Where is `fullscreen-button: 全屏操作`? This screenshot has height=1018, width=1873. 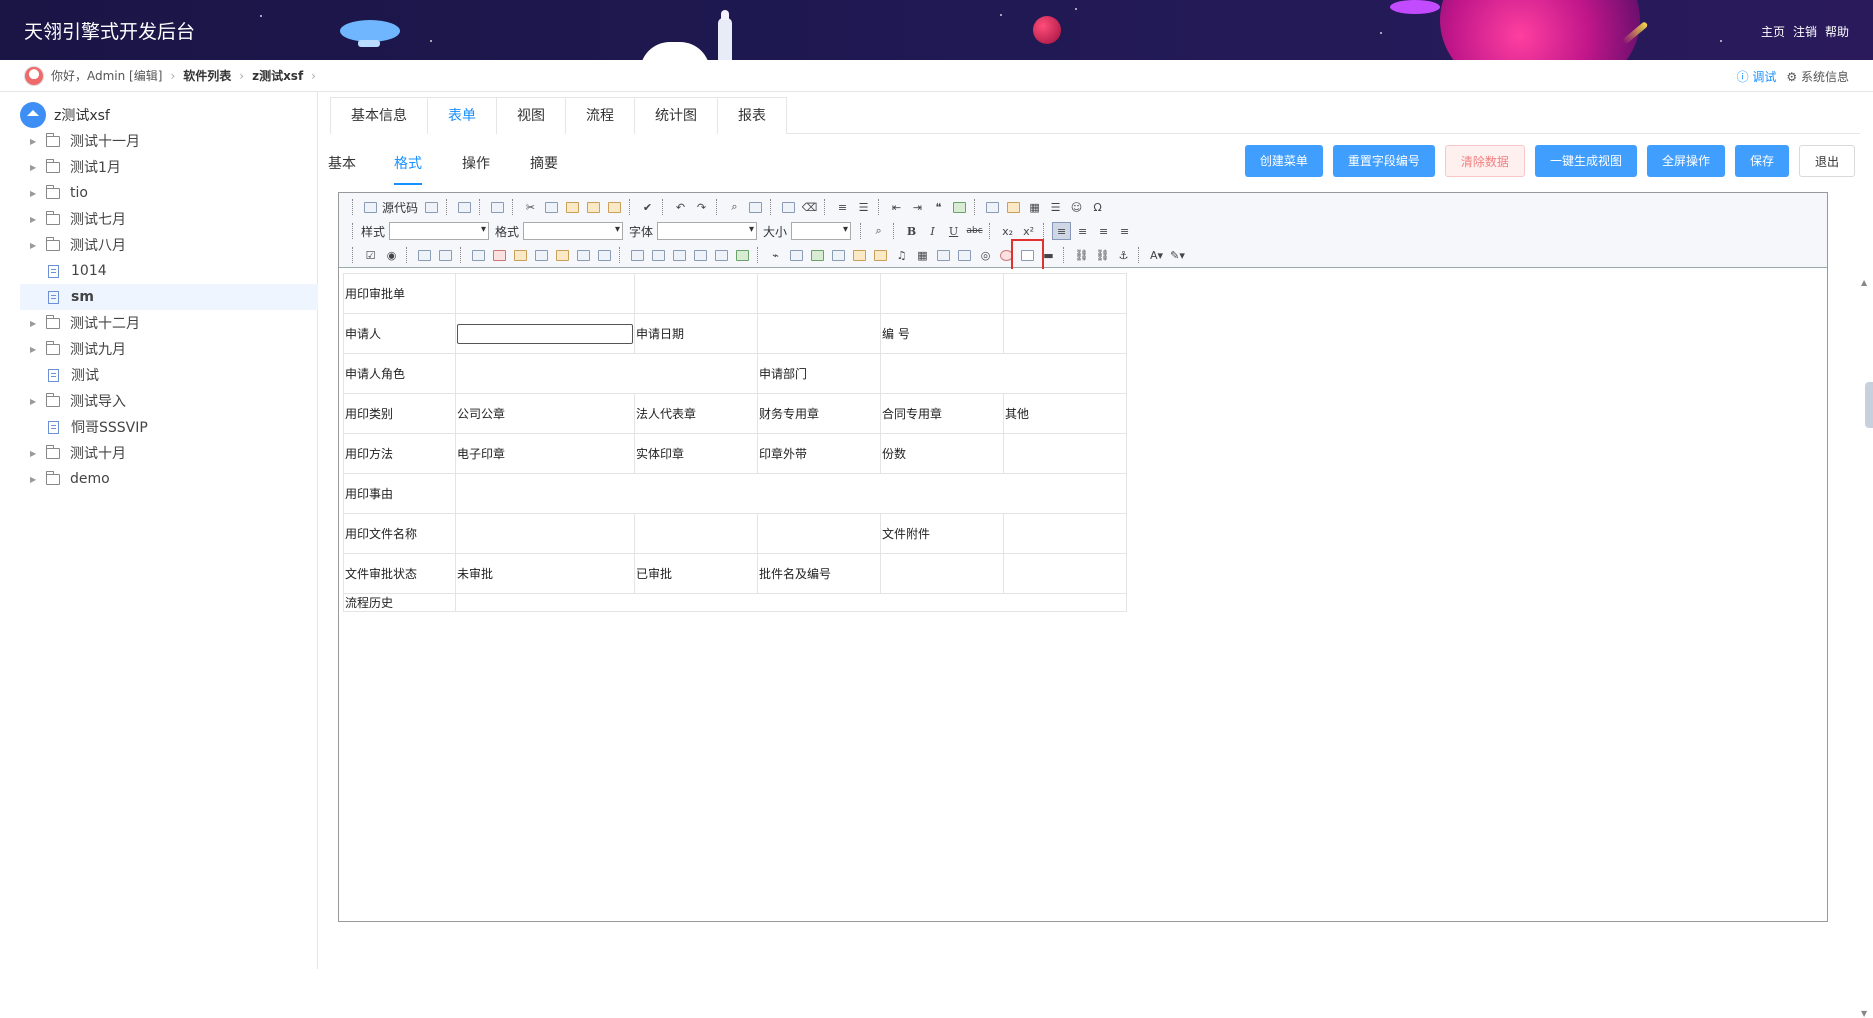
fullscreen-button: 全屏操作 is located at coordinates (1685, 161).